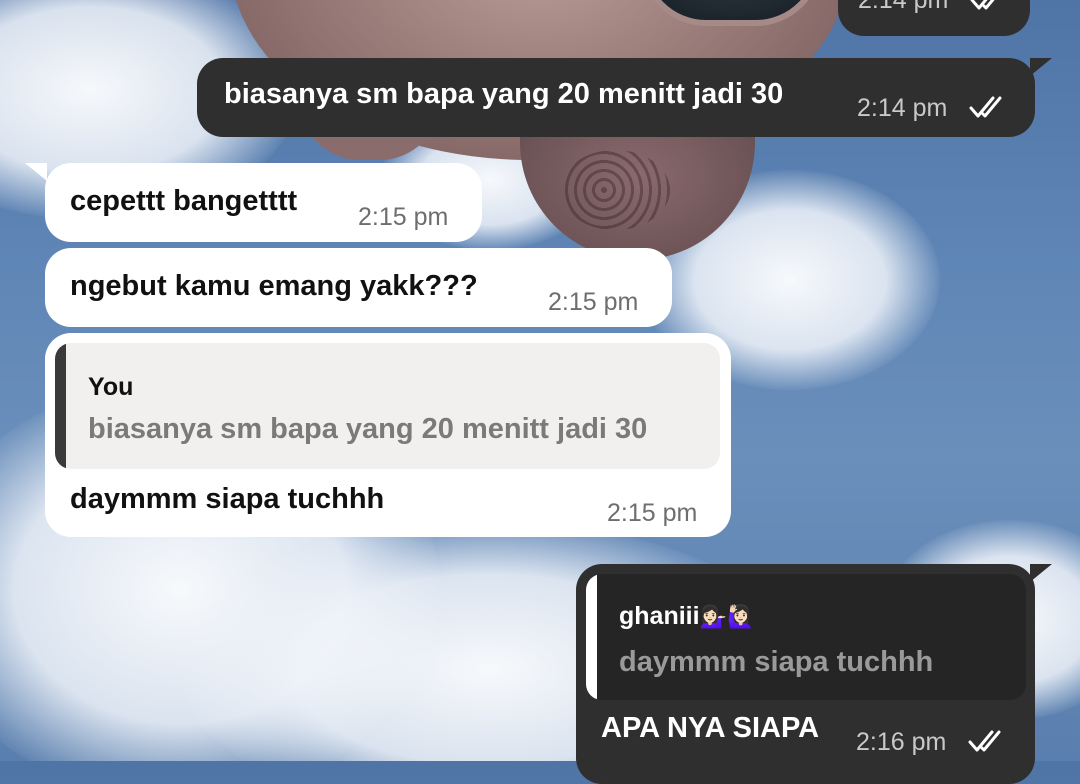 The image size is (1080, 784). I want to click on quote-author-emojis: 💁🏻‍♀️🙋🏻‍♀️, so click(727, 617).